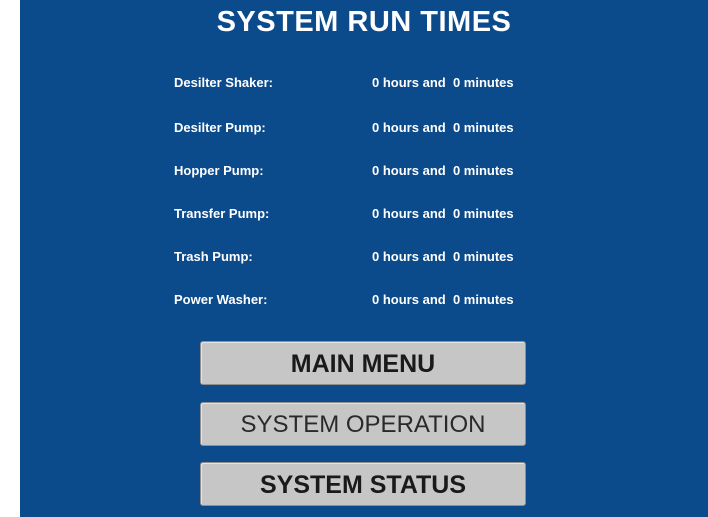 The width and height of the screenshot is (708, 517). Describe the element at coordinates (220, 127) in the screenshot. I see `run-time-label: Desilter Pump:` at that location.